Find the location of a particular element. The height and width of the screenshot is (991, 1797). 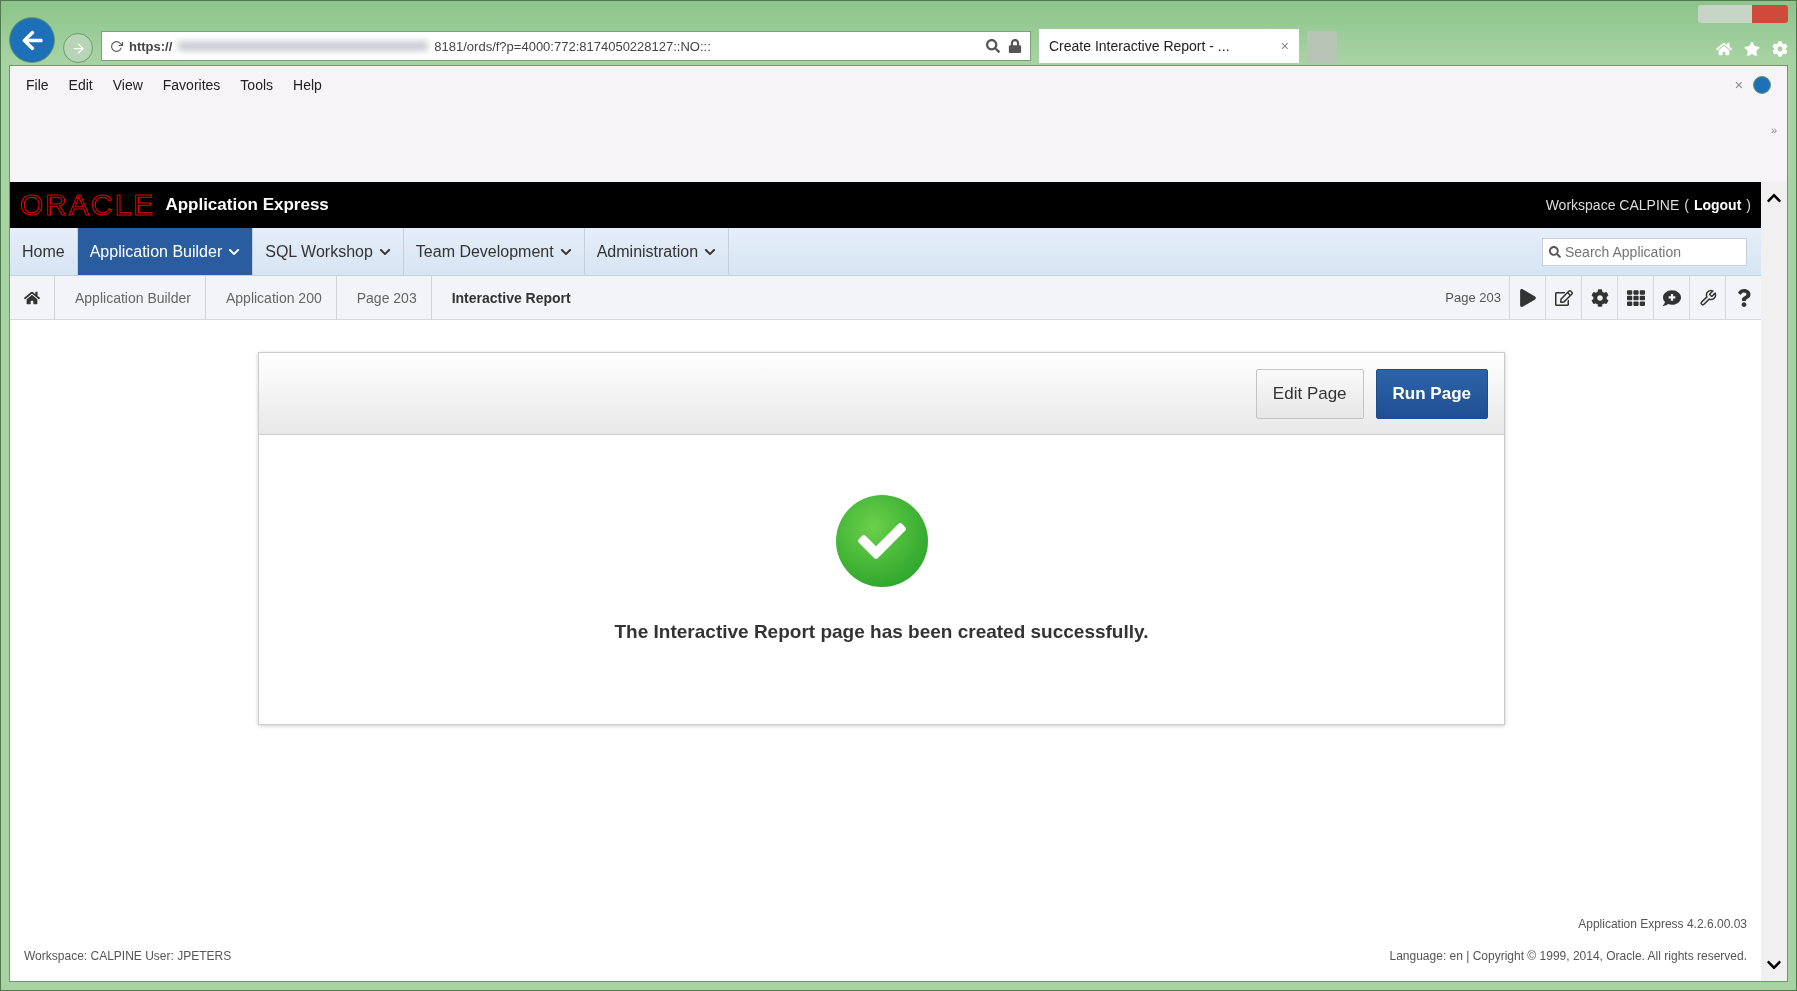

close-icon: × is located at coordinates (1284, 46).